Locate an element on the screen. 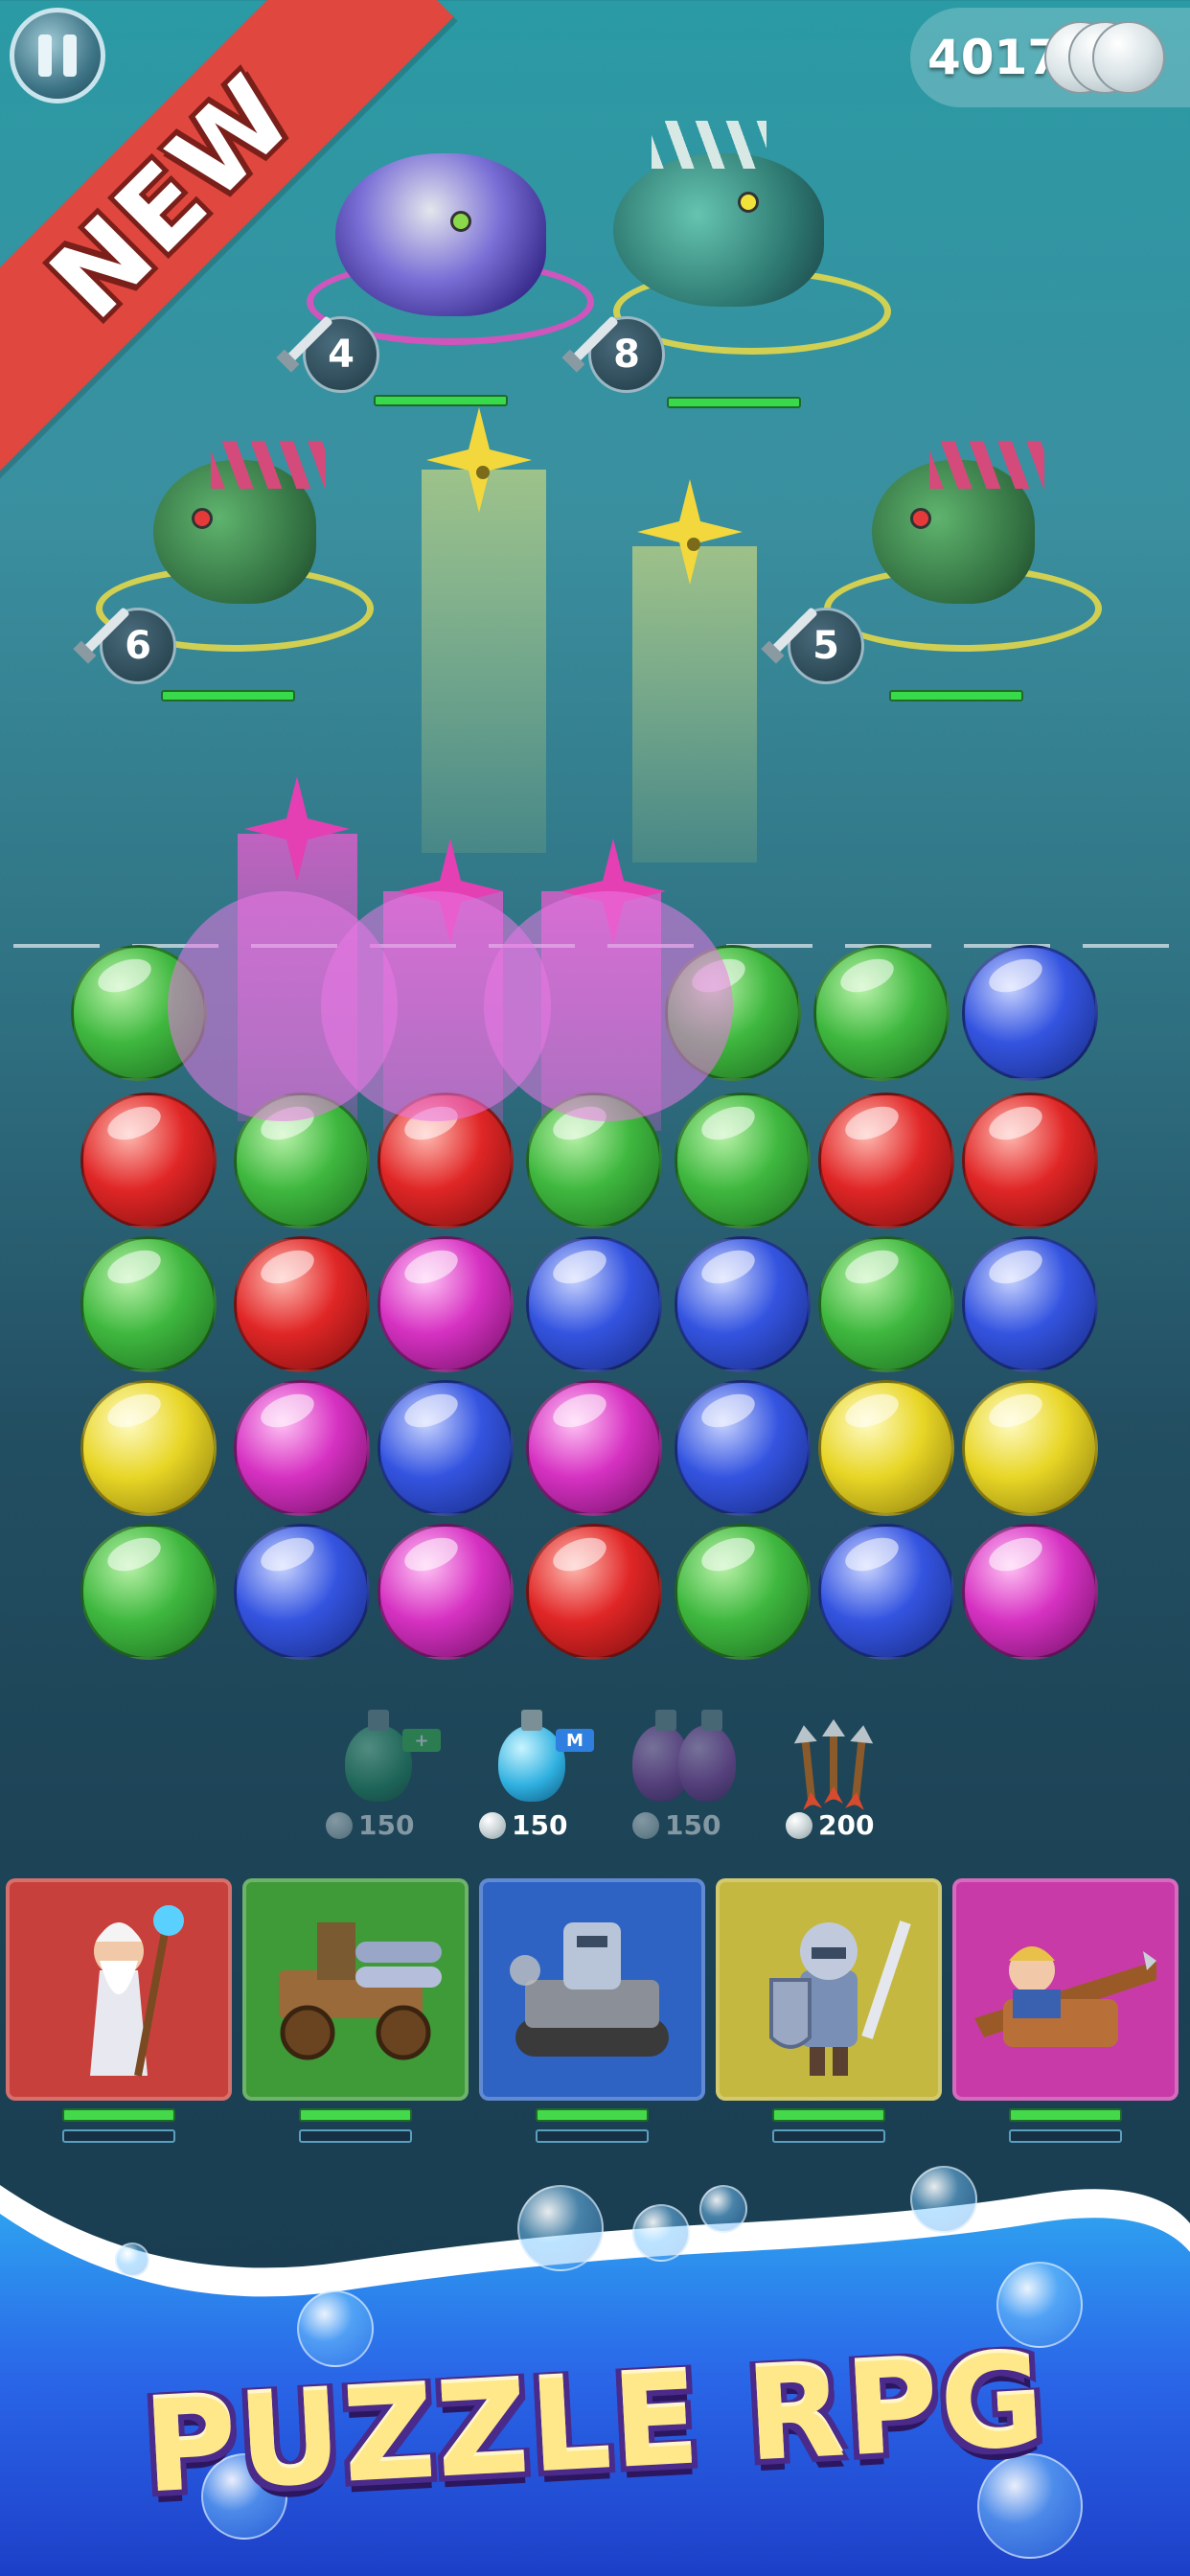 The image size is (1190, 2576). hero-card-knight is located at coordinates (829, 1989).